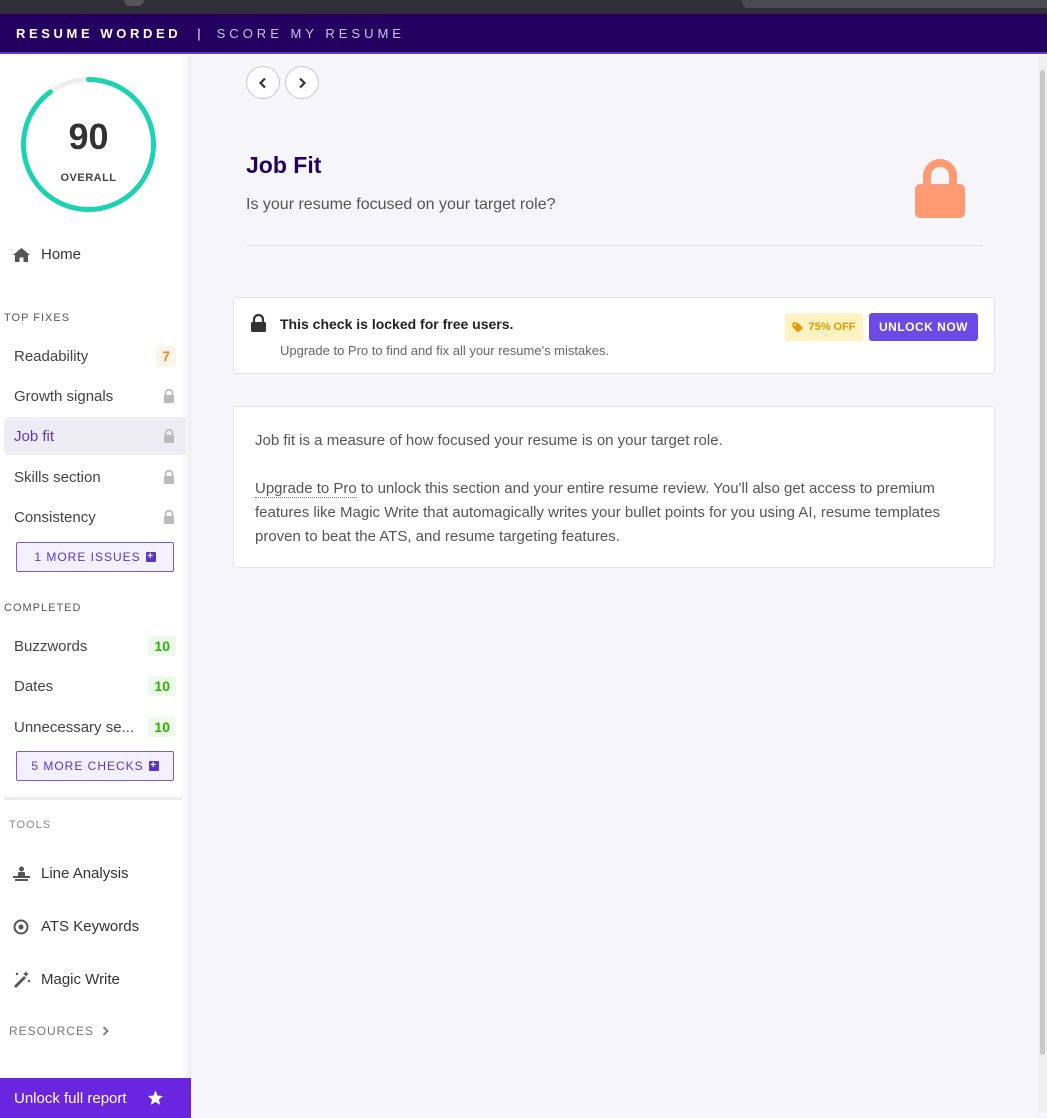 The width and height of the screenshot is (1047, 1118). What do you see at coordinates (923, 327) in the screenshot?
I see `unlock-now-button: UNLOCK NOW` at bounding box center [923, 327].